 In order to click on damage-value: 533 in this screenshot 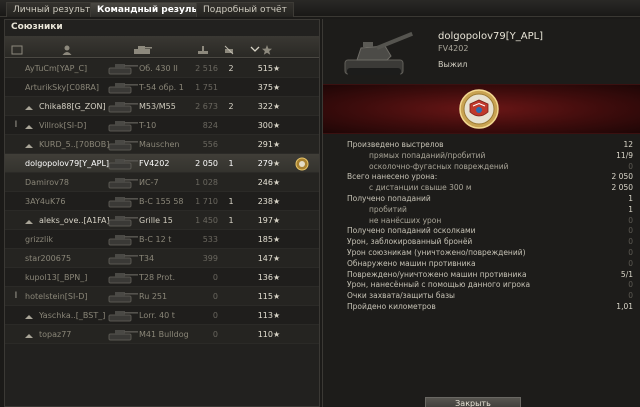, I will do `click(210, 239)`.